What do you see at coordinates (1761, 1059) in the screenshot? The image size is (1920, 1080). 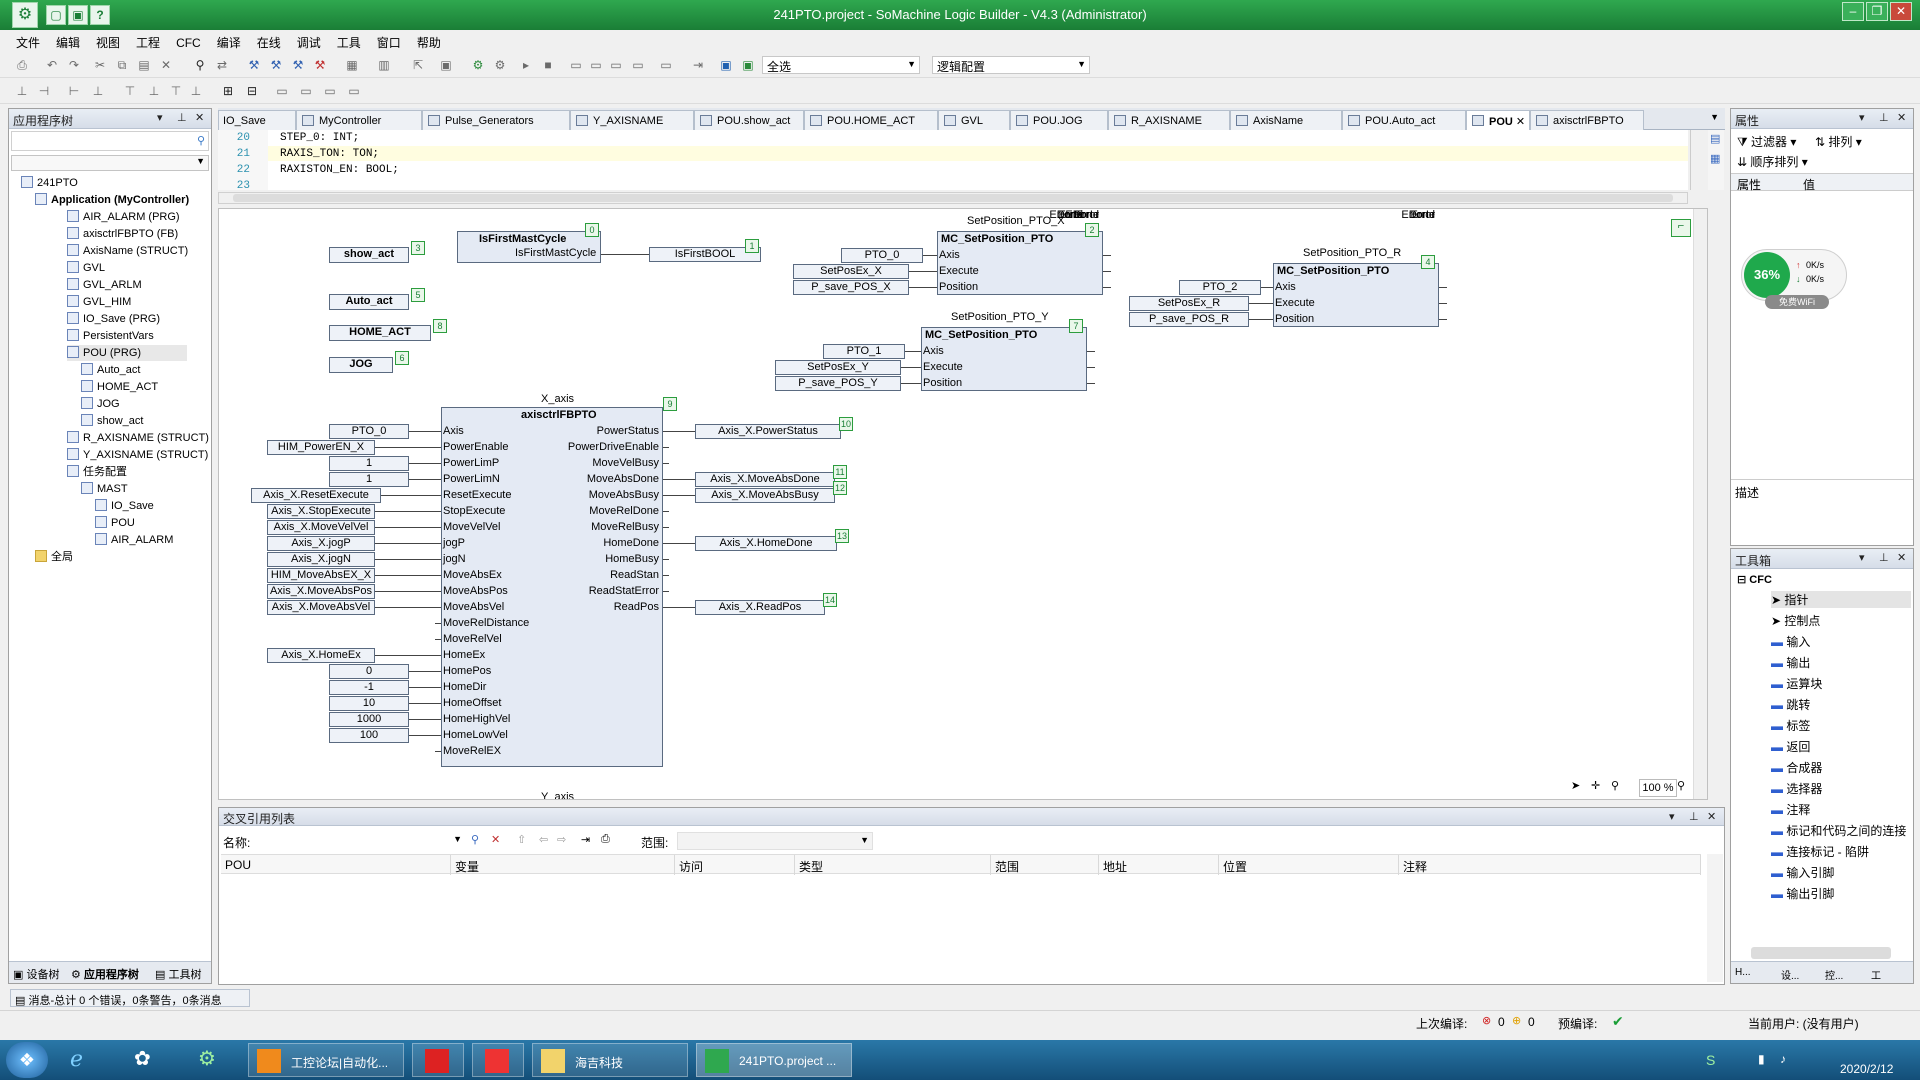 I see `tray-network-icon: ▮` at bounding box center [1761, 1059].